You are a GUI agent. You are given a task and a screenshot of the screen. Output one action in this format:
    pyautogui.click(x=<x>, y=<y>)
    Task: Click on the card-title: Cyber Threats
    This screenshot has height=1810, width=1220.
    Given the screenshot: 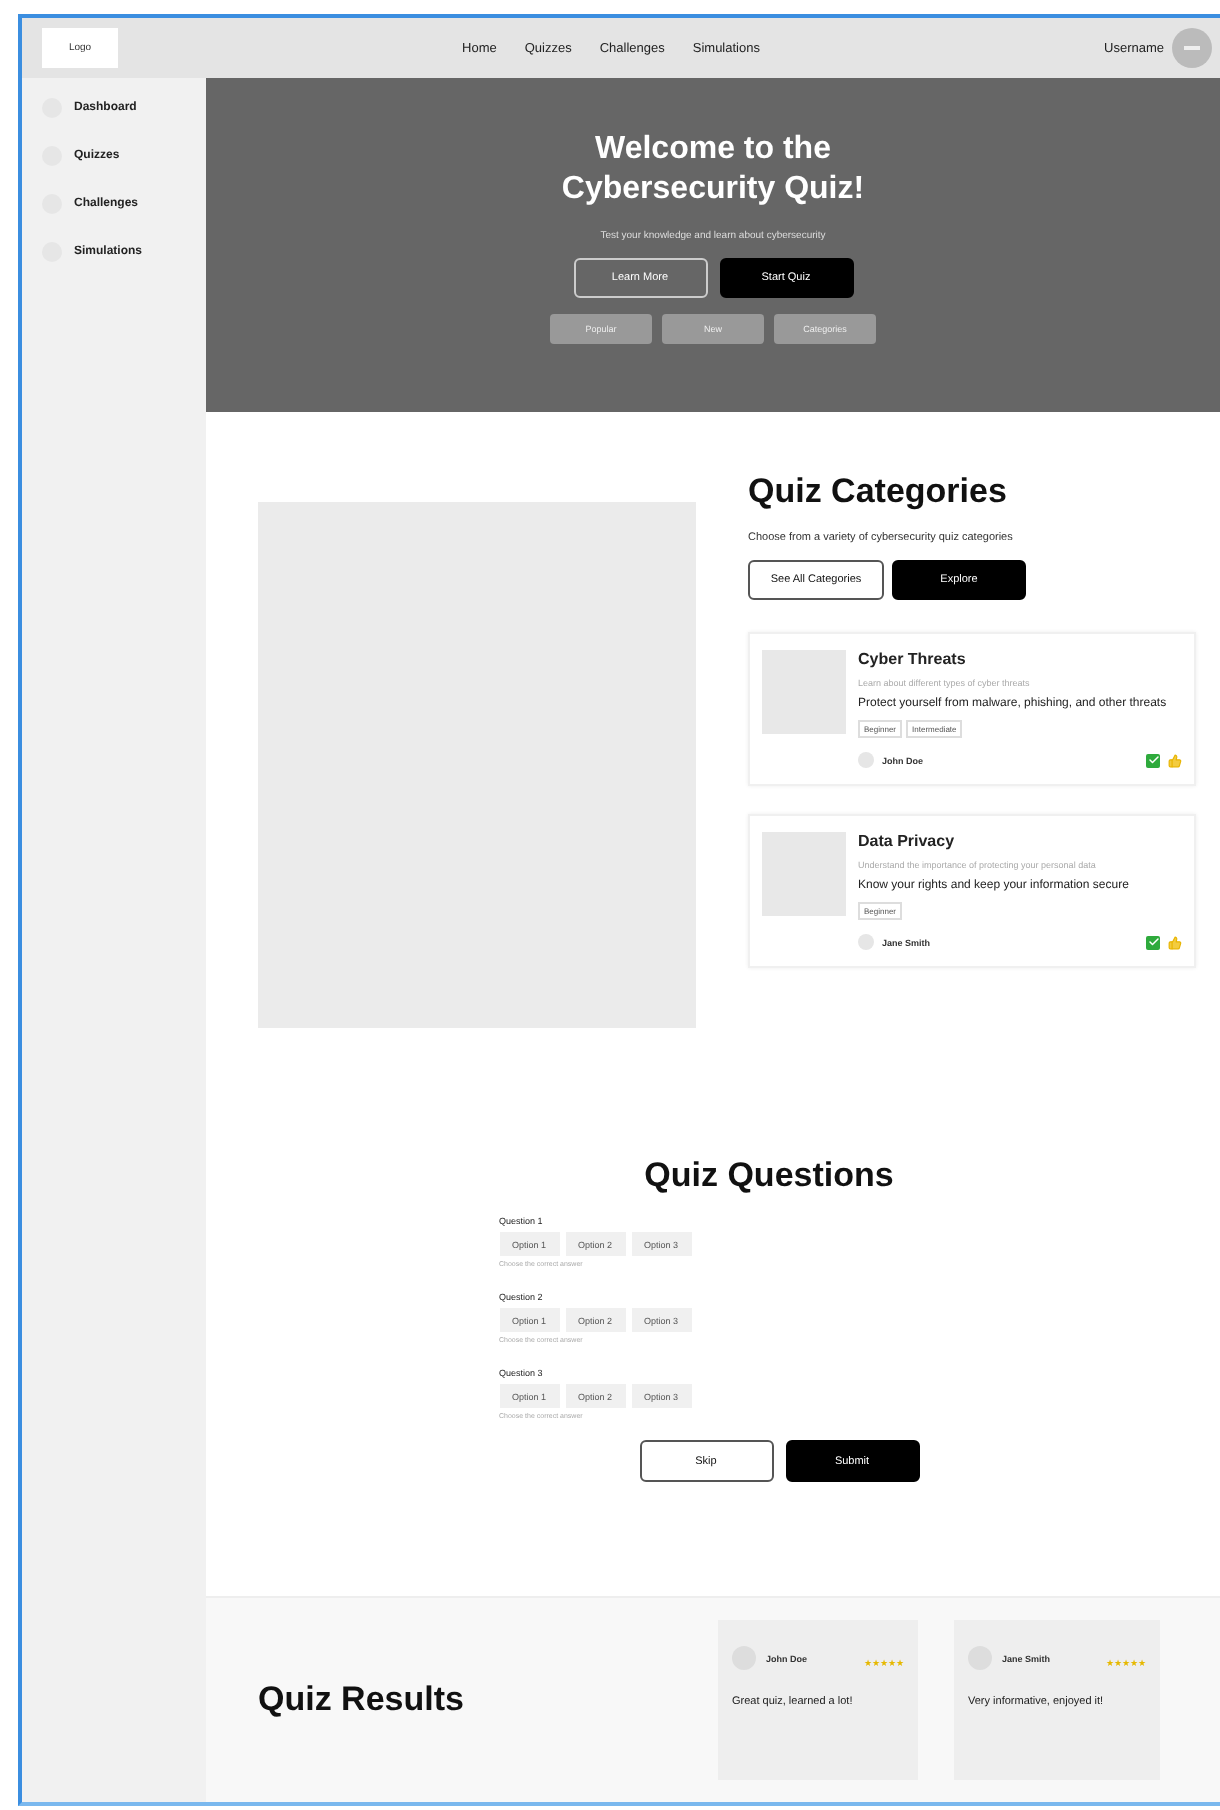 What is the action you would take?
    pyautogui.click(x=913, y=659)
    